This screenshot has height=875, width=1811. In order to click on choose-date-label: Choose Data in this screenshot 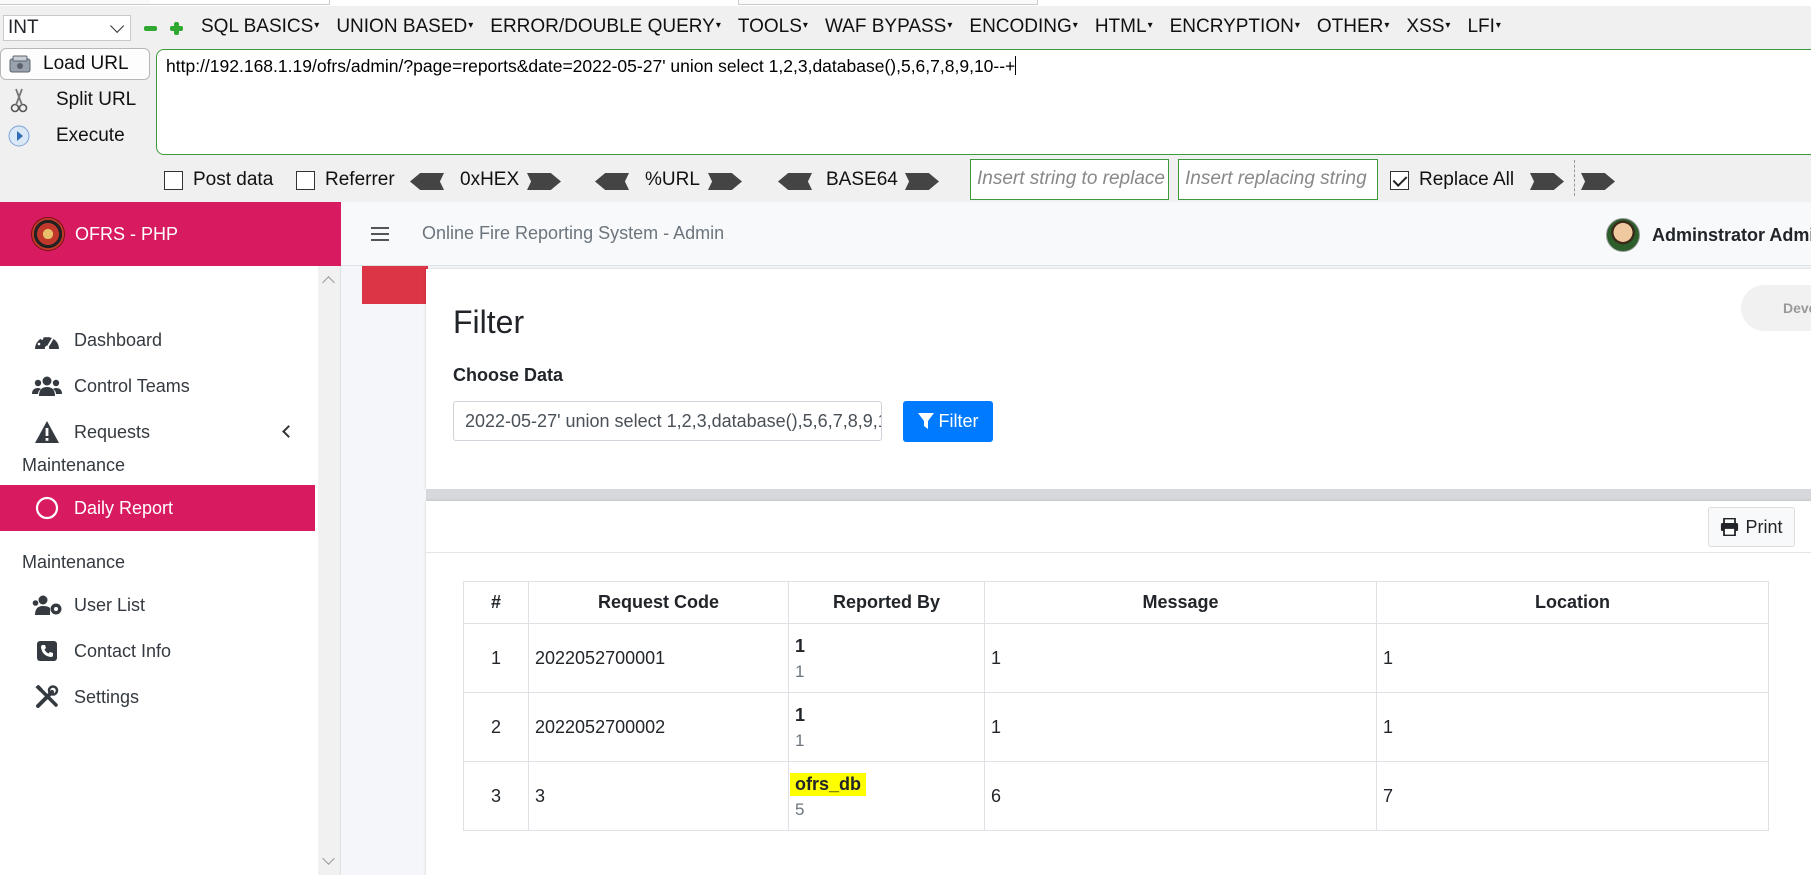, I will do `click(508, 375)`.